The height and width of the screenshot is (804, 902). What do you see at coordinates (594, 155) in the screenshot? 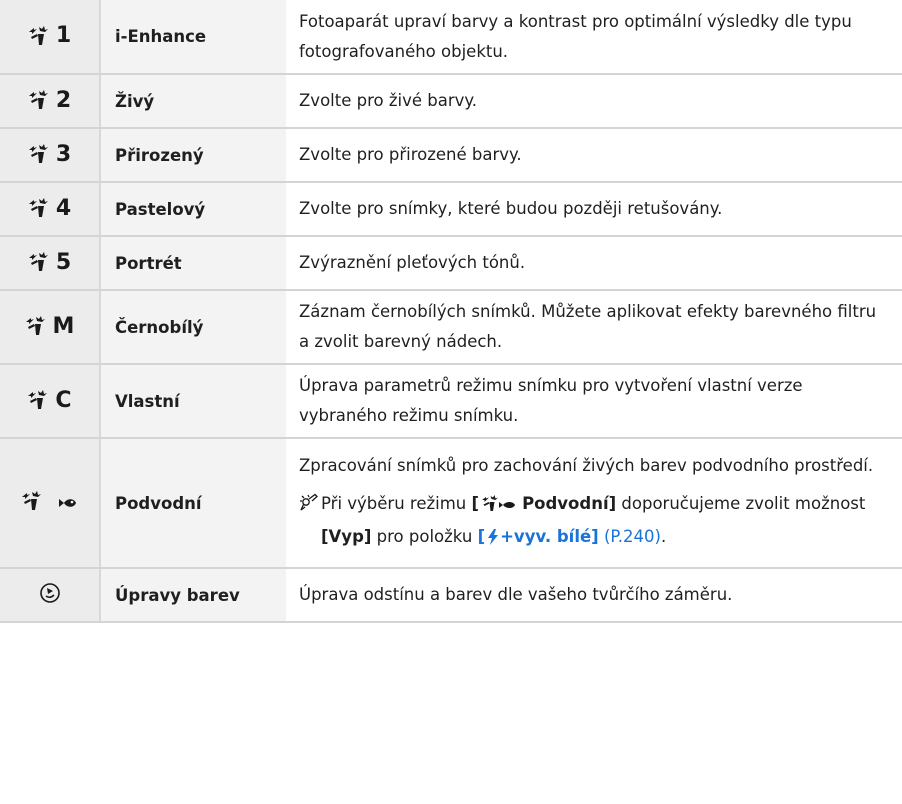
I see `mode-description-cell: Zvolte pro přirozené barvy.` at bounding box center [594, 155].